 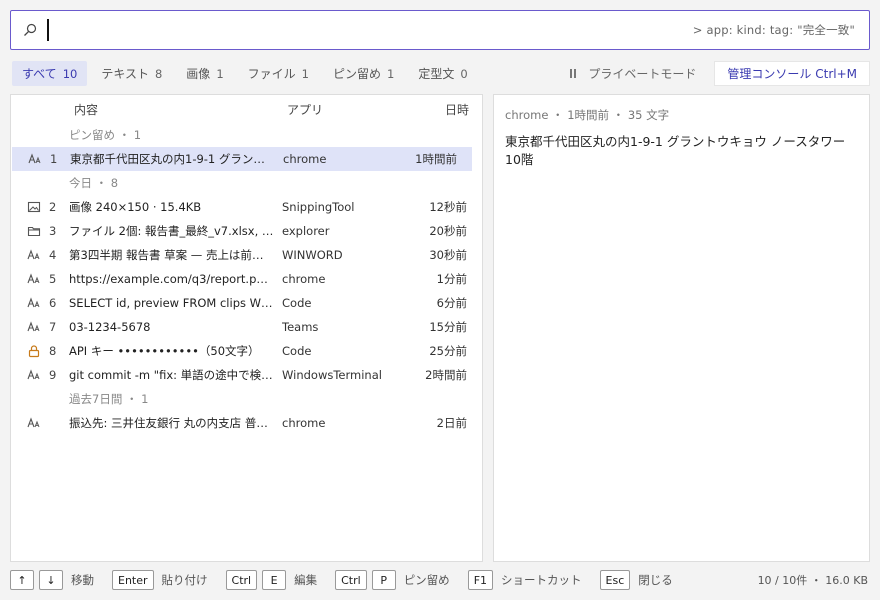 I want to click on list-item: 振込先: 三井住友銀行 丸の内支店 普通 1234567 chrome 2日前, so click(x=246, y=423).